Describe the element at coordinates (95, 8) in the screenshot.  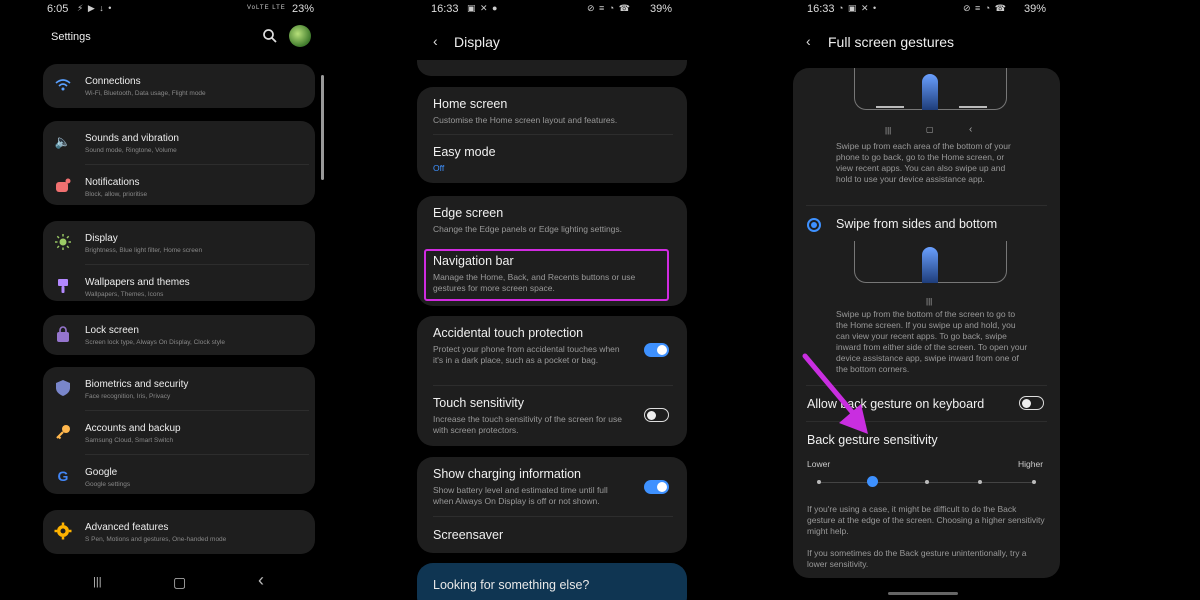
I see `status-icons: ⚡ ▶ ↓ •` at that location.